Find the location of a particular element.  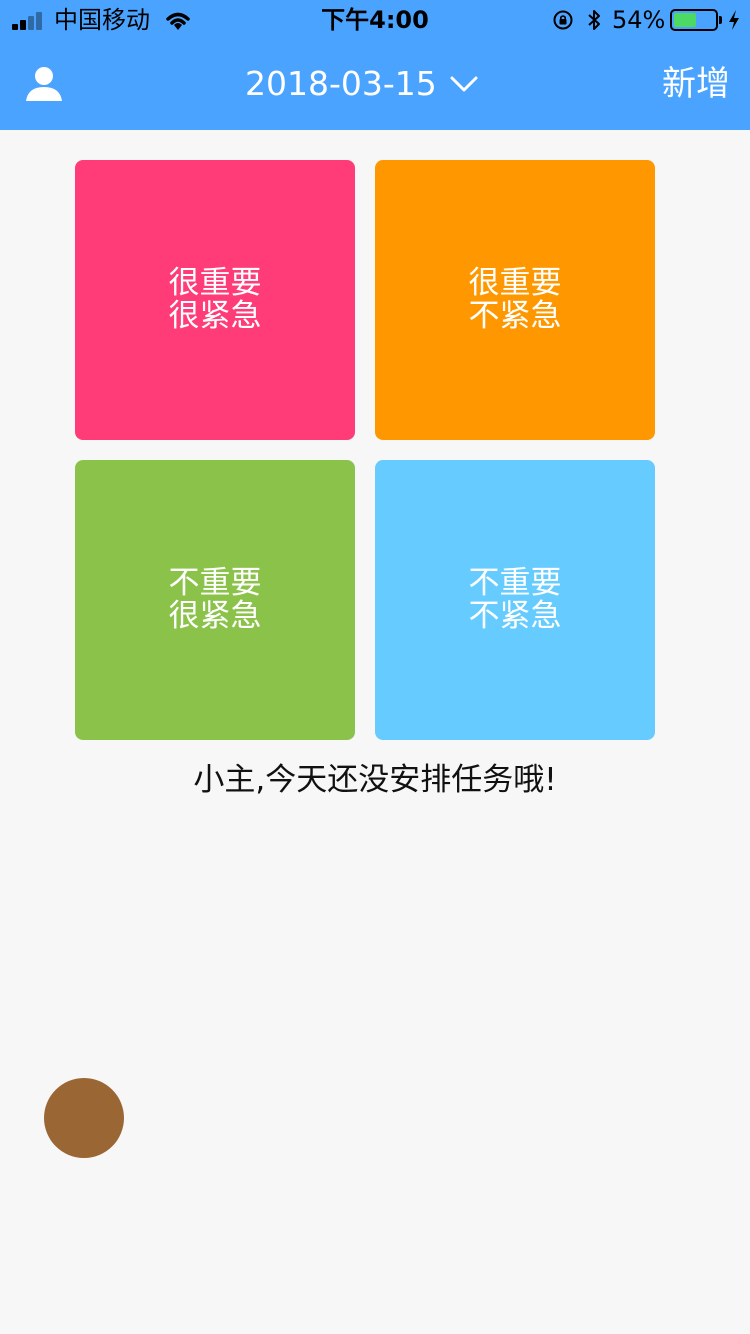

battery-icon is located at coordinates (694, 20).